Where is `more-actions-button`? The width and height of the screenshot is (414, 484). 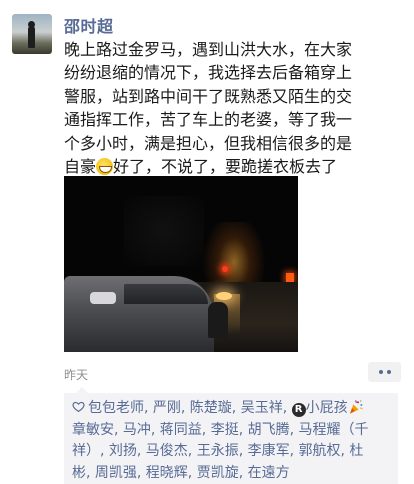
more-actions-button is located at coordinates (384, 372).